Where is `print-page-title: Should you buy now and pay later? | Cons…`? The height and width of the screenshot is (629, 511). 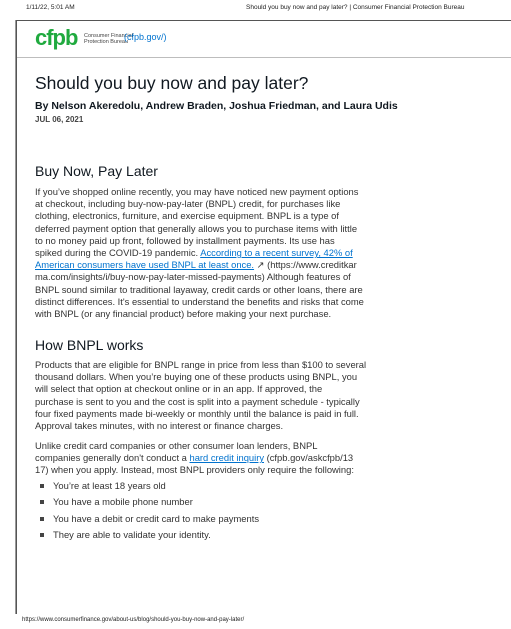
print-page-title: Should you buy now and pay later? | Cons… is located at coordinates (355, 7).